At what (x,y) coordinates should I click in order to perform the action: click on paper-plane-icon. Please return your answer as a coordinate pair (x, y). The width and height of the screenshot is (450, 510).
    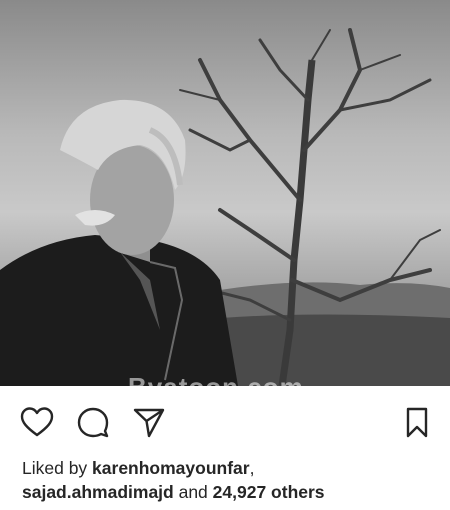
    Looking at the image, I should click on (149, 422).